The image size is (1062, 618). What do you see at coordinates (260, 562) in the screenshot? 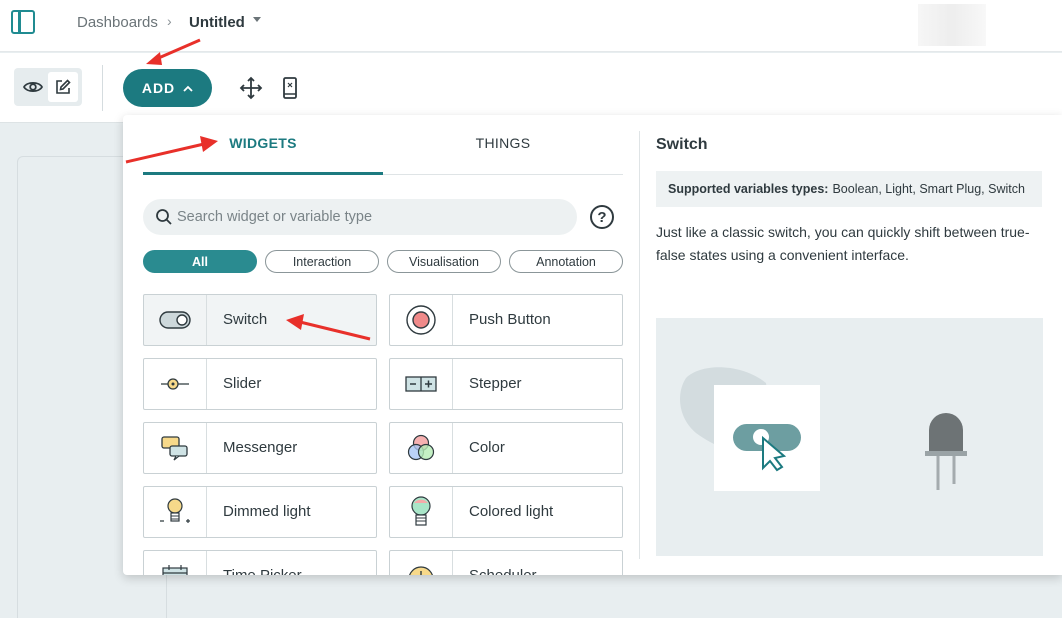
I see `widget-time-picker: Time Picker` at bounding box center [260, 562].